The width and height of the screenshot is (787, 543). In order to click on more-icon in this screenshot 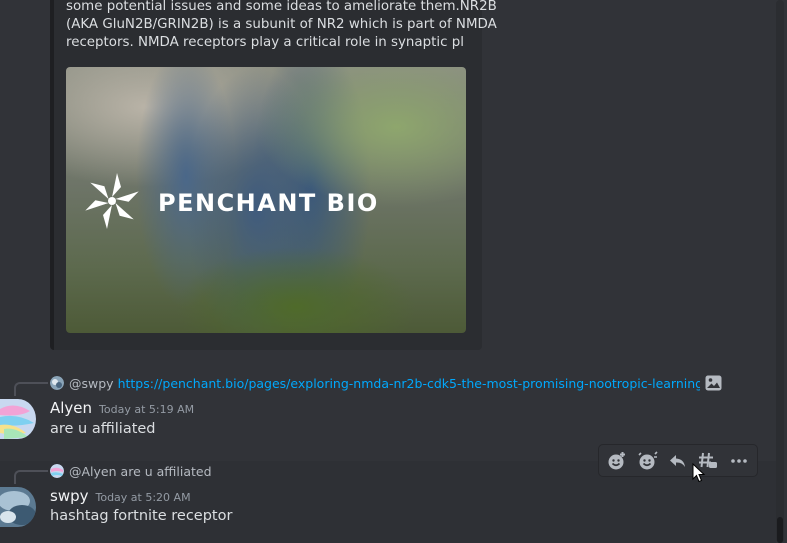, I will do `click(739, 460)`.